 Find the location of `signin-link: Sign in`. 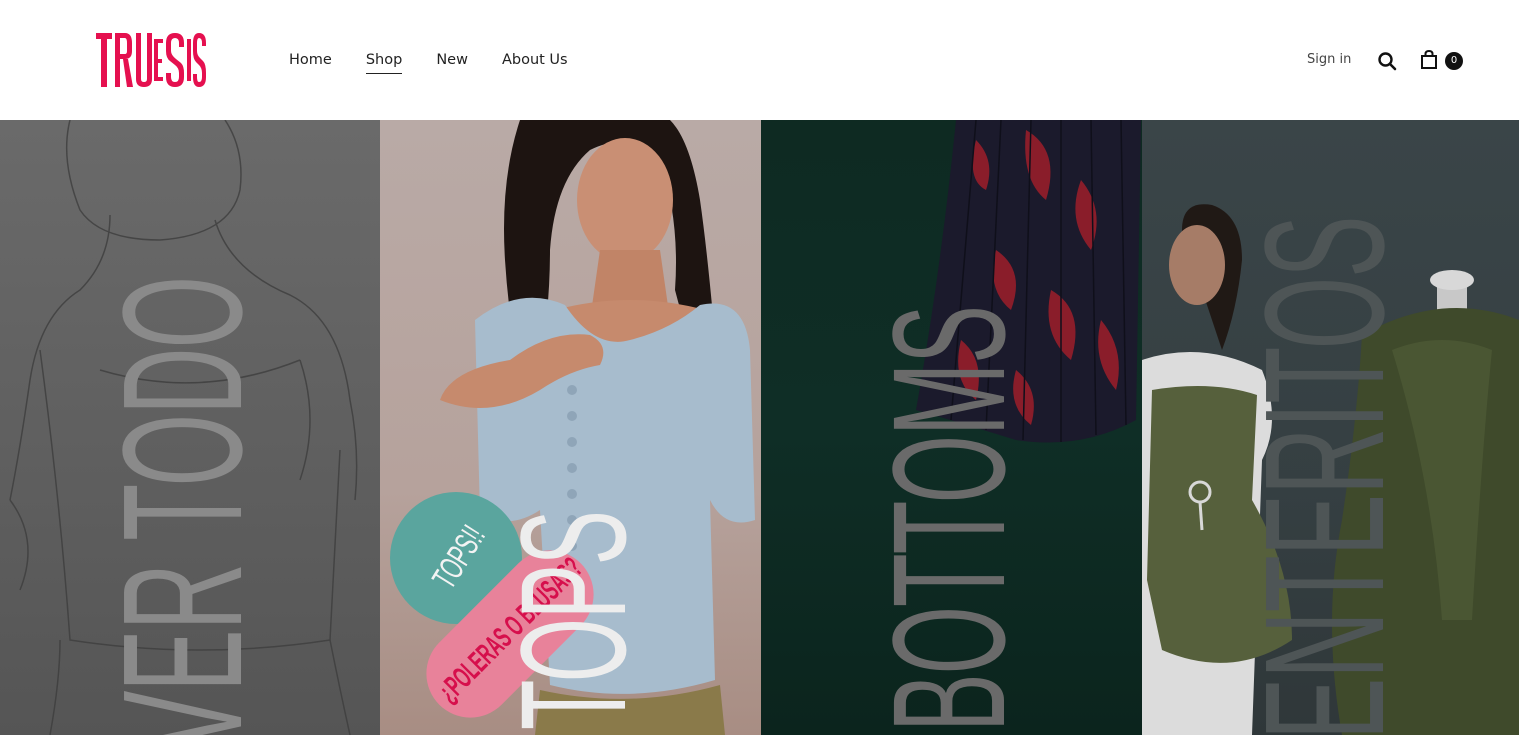

signin-link: Sign in is located at coordinates (1329, 59).